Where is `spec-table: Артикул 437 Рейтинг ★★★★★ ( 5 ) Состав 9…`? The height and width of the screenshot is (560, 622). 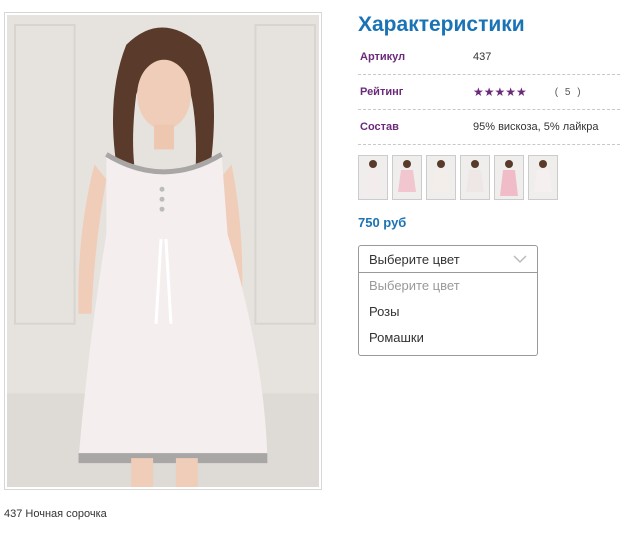
spec-table: Артикул 437 Рейтинг ★★★★★ ( 5 ) Состав 9… is located at coordinates (489, 92).